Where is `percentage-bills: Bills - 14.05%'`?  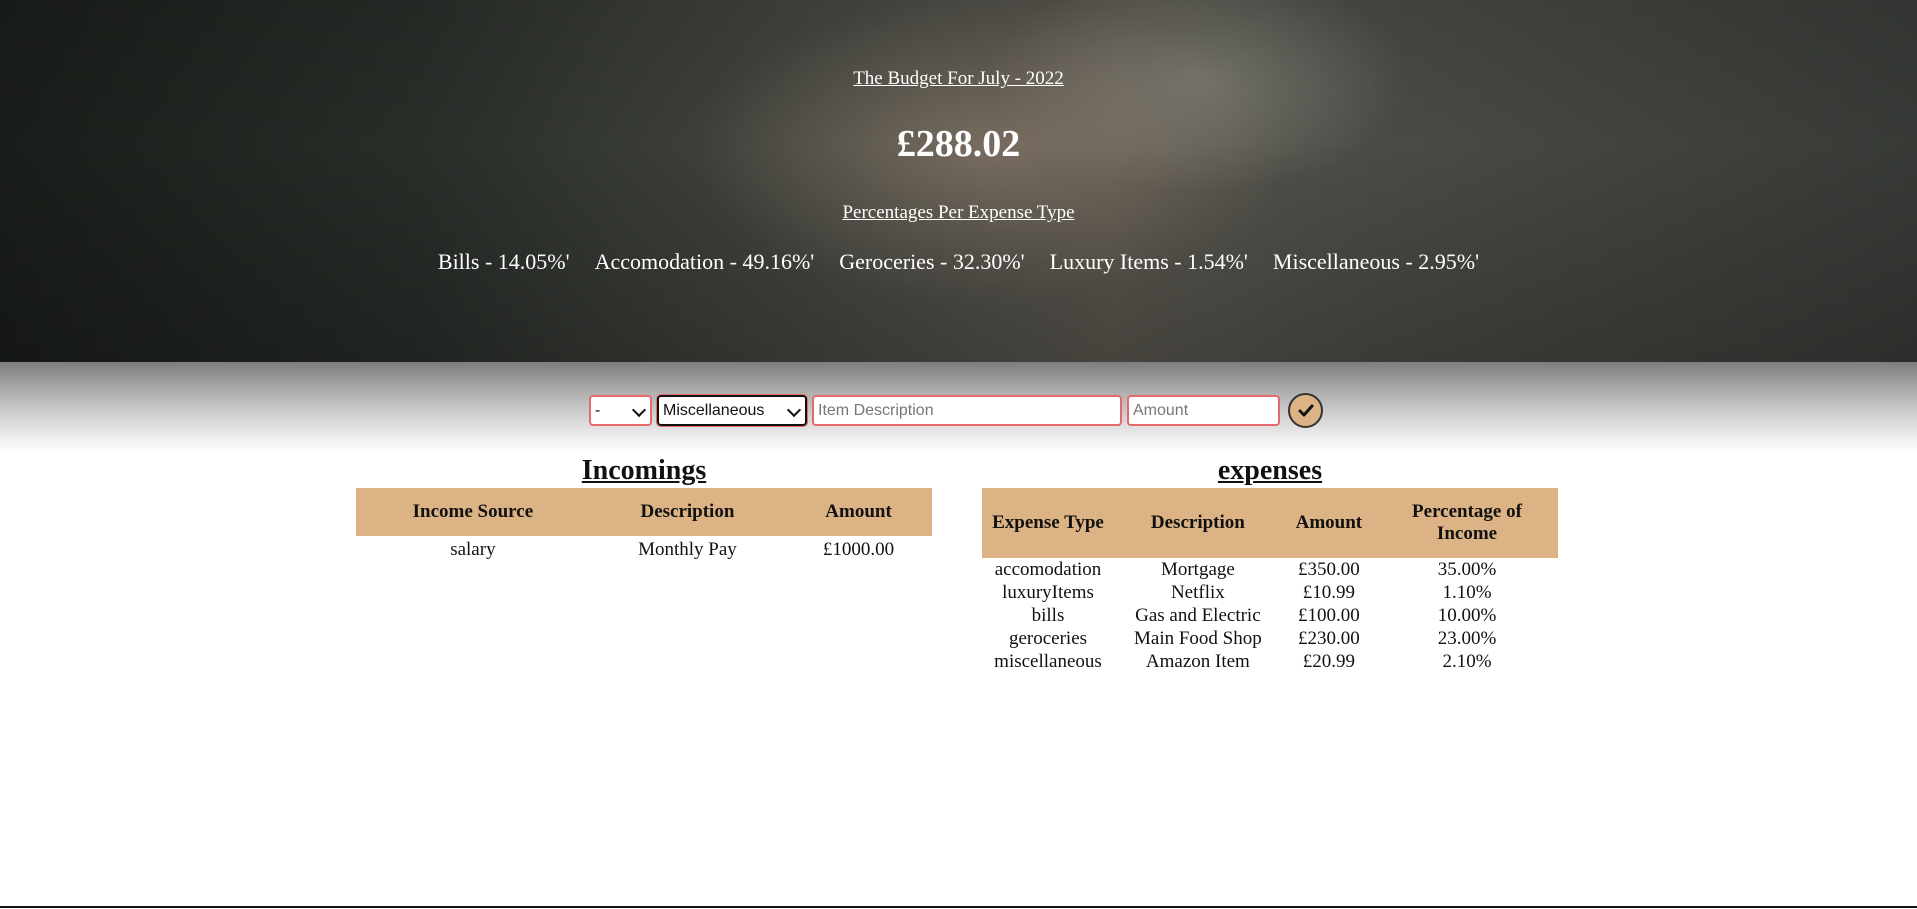
percentage-bills: Bills - 14.05%' is located at coordinates (503, 261).